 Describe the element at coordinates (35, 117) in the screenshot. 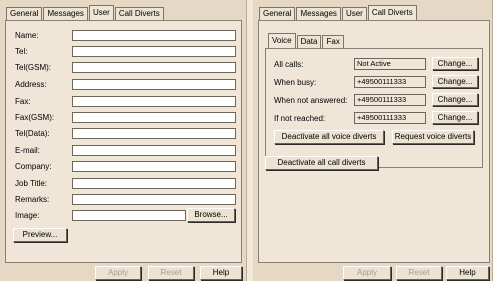

I see `fax-gsm-label: Fax(GSM):` at that location.